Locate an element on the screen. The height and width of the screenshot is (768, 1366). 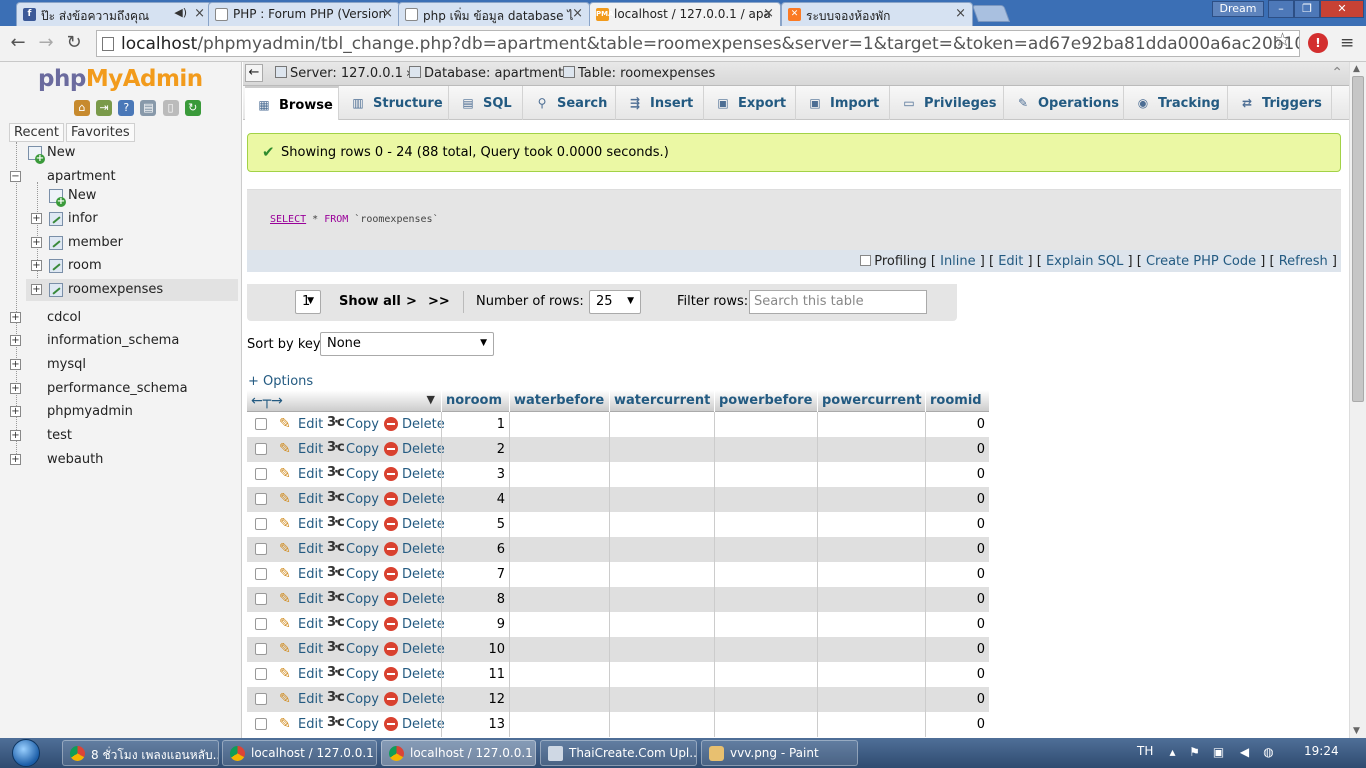
home-icon: ⌂ is located at coordinates (82, 108).